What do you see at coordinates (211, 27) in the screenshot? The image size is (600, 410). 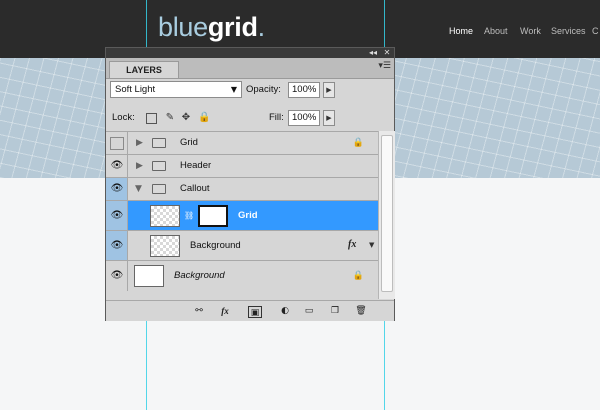 I see `site-logo: bluegrid.` at bounding box center [211, 27].